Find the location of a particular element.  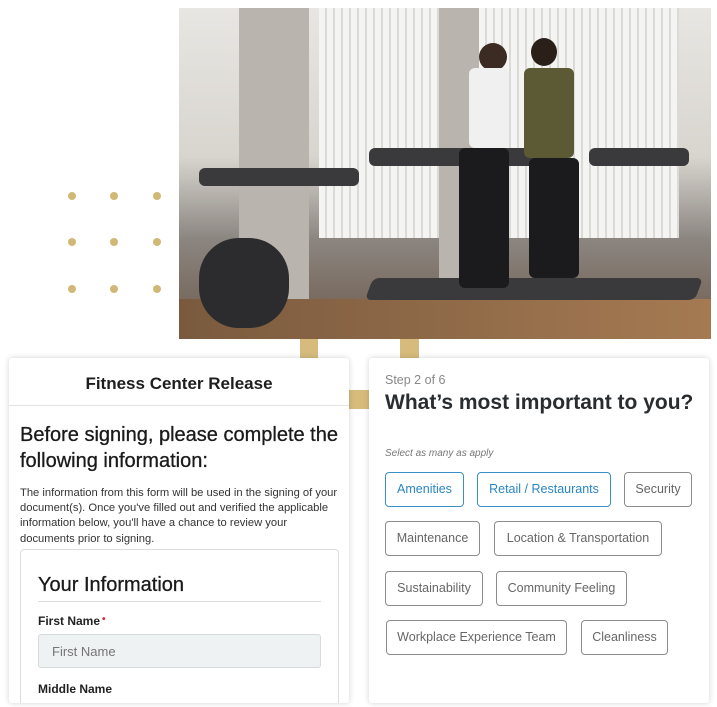

your-information-section: Your Information First Name• Middle Name is located at coordinates (179, 626).